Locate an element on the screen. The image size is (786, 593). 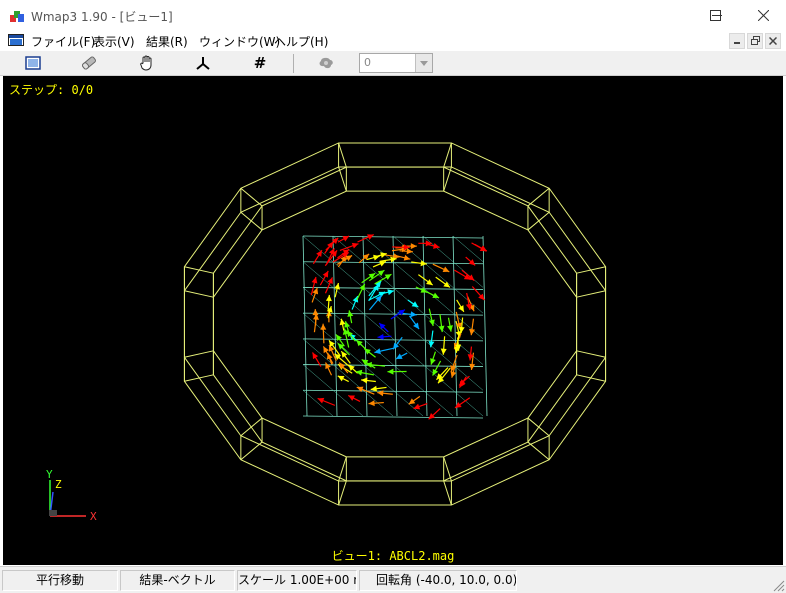
menu-window: ウィンドウ(W) is located at coordinates (239, 41).